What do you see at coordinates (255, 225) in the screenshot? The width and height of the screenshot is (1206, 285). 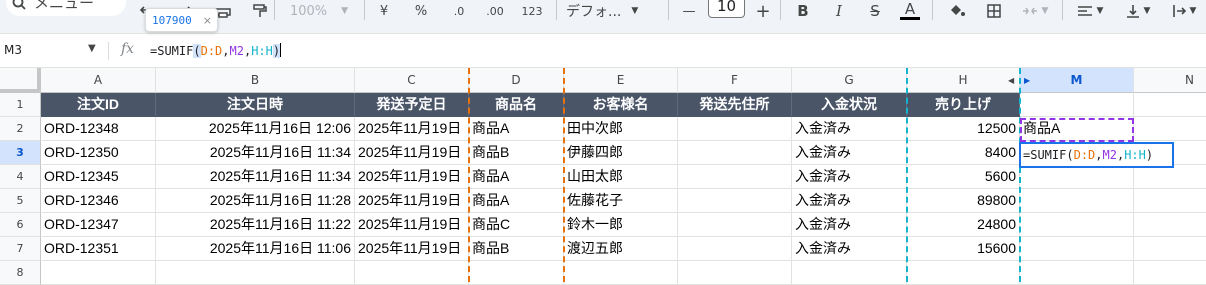 I see `table-cell: 2025年11月16日 11:22` at bounding box center [255, 225].